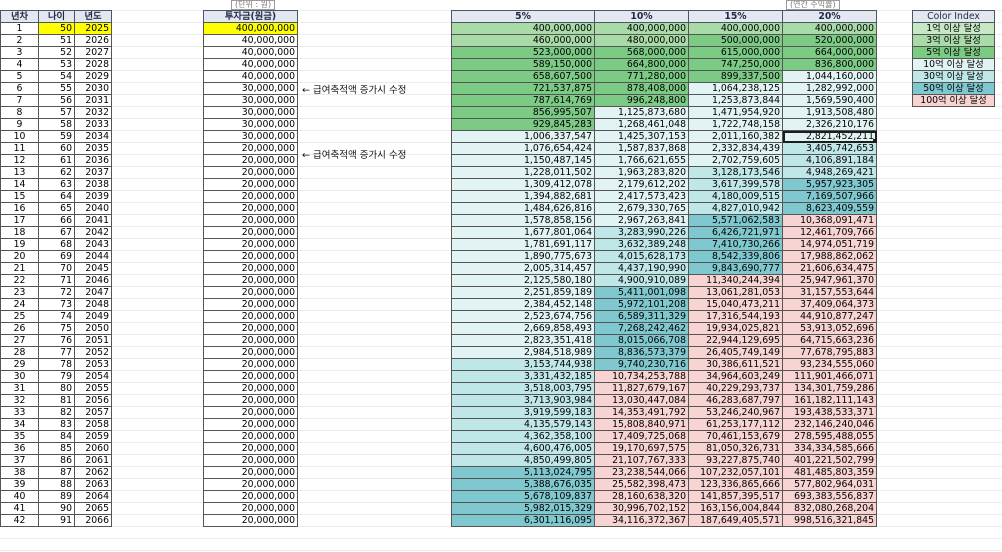  What do you see at coordinates (641, 508) in the screenshot?
I see `value-10-cell: 30,996,702,152` at bounding box center [641, 508].